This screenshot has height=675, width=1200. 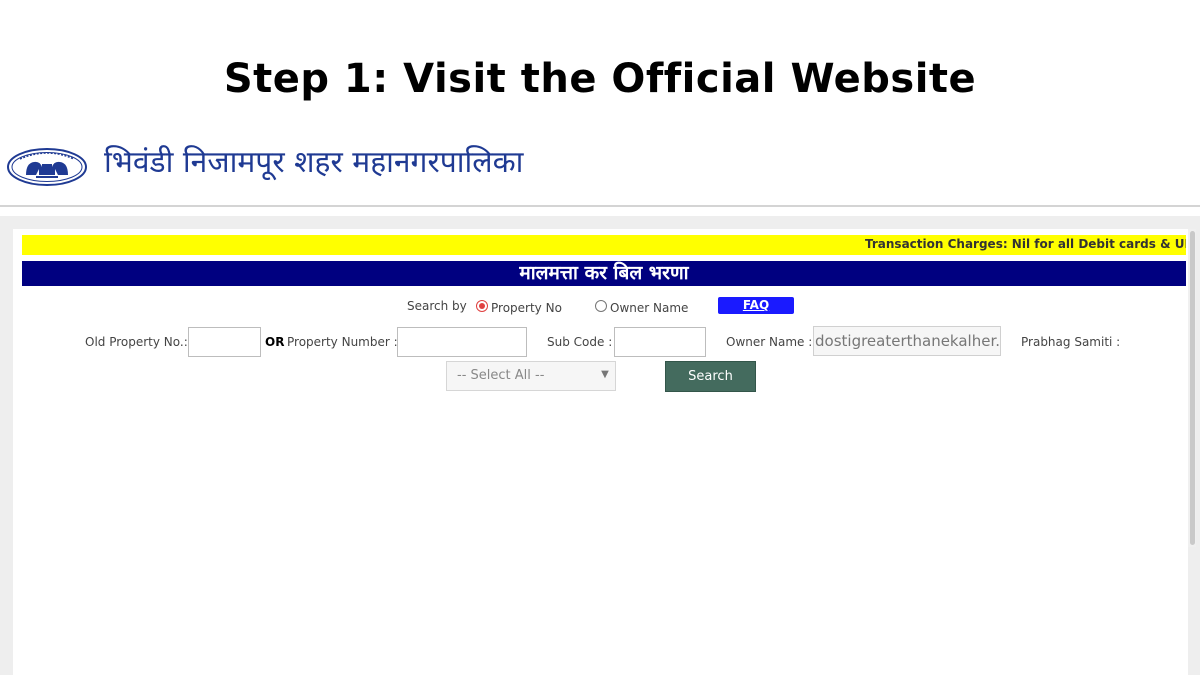 What do you see at coordinates (526, 308) in the screenshot?
I see `radio-property-no-label: Property No` at bounding box center [526, 308].